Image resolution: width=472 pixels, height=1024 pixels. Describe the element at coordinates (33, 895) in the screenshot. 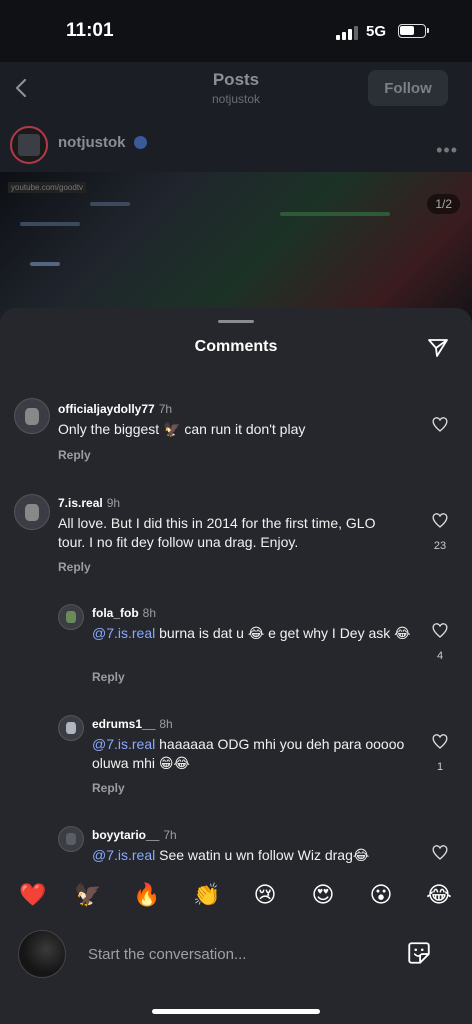

I see `emoji-heart-button: ❤️` at that location.